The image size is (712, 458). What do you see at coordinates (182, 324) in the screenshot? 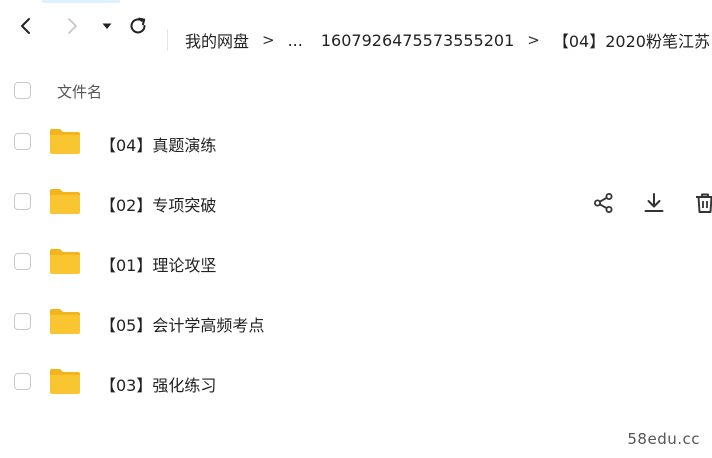
I see `file-name: 【05】会计学高频考点` at bounding box center [182, 324].